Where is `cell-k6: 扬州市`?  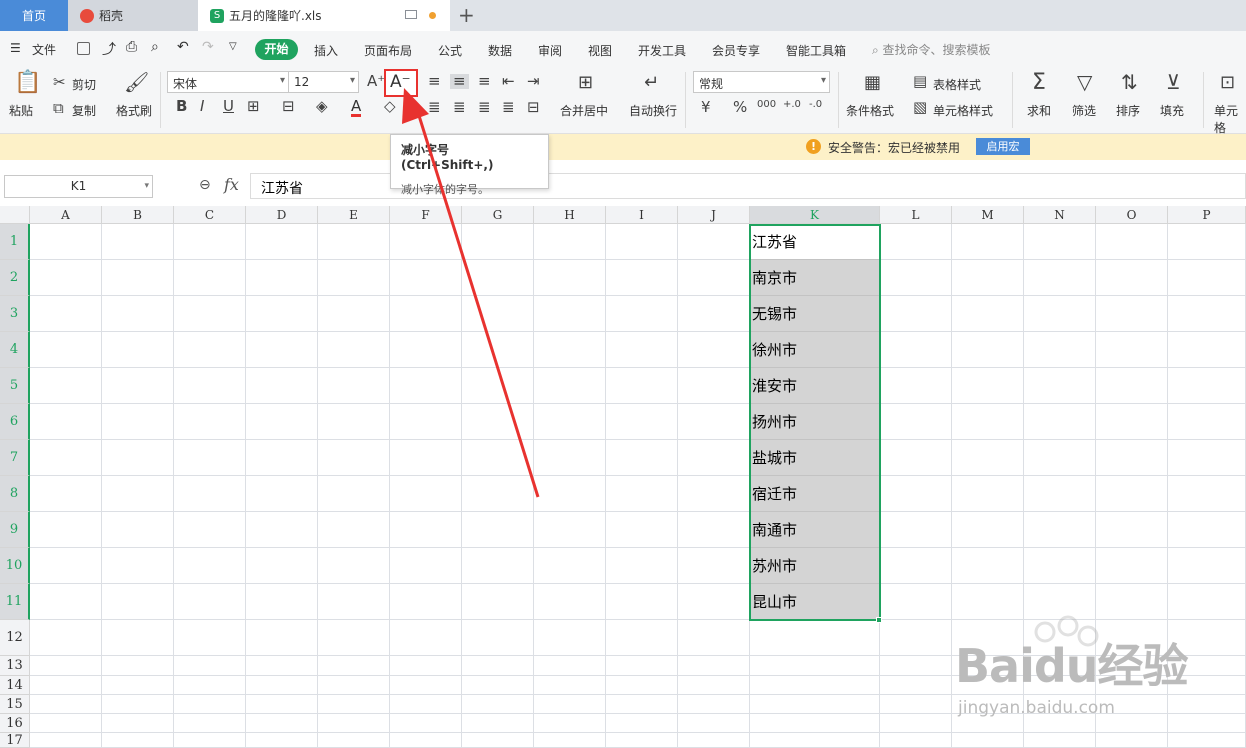 cell-k6: 扬州市 is located at coordinates (815, 422).